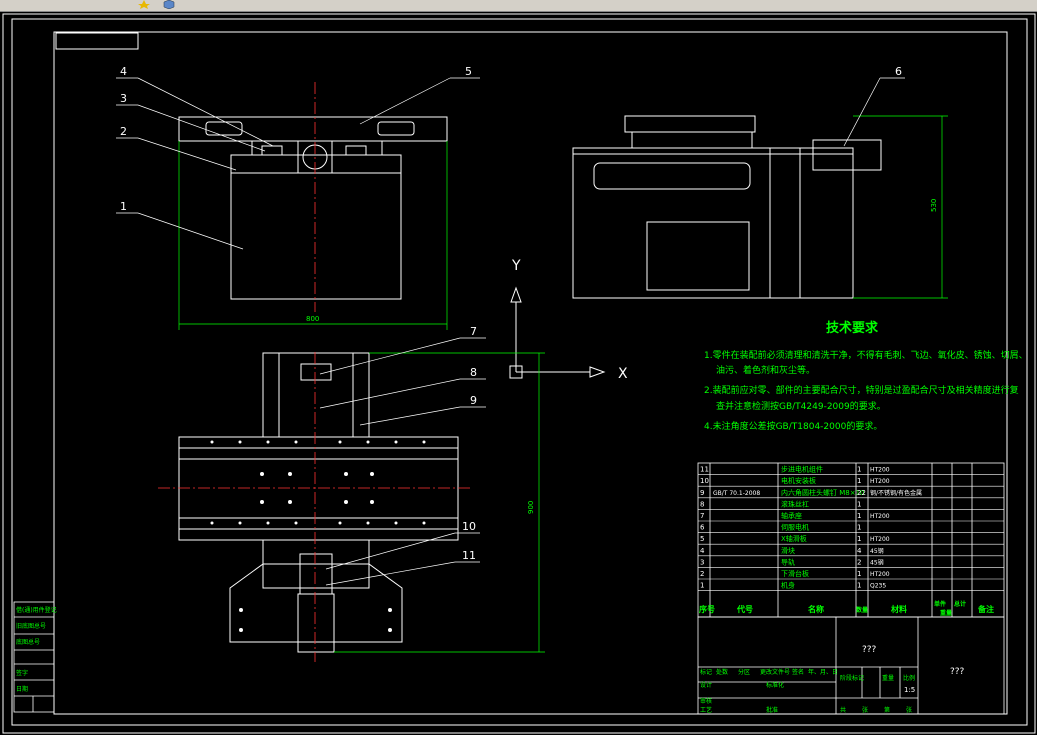 This screenshot has width=1037, height=735. What do you see at coordinates (473, 372) in the screenshot?
I see `balloon: 8` at bounding box center [473, 372].